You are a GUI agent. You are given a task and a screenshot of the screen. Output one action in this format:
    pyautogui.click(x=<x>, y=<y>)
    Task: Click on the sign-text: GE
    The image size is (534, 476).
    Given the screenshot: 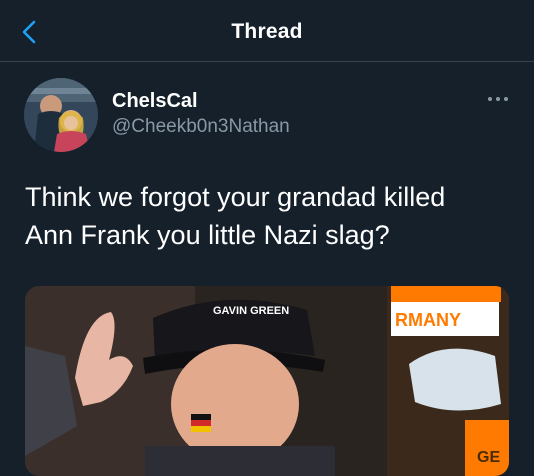 What is the action you would take?
    pyautogui.click(x=488, y=457)
    